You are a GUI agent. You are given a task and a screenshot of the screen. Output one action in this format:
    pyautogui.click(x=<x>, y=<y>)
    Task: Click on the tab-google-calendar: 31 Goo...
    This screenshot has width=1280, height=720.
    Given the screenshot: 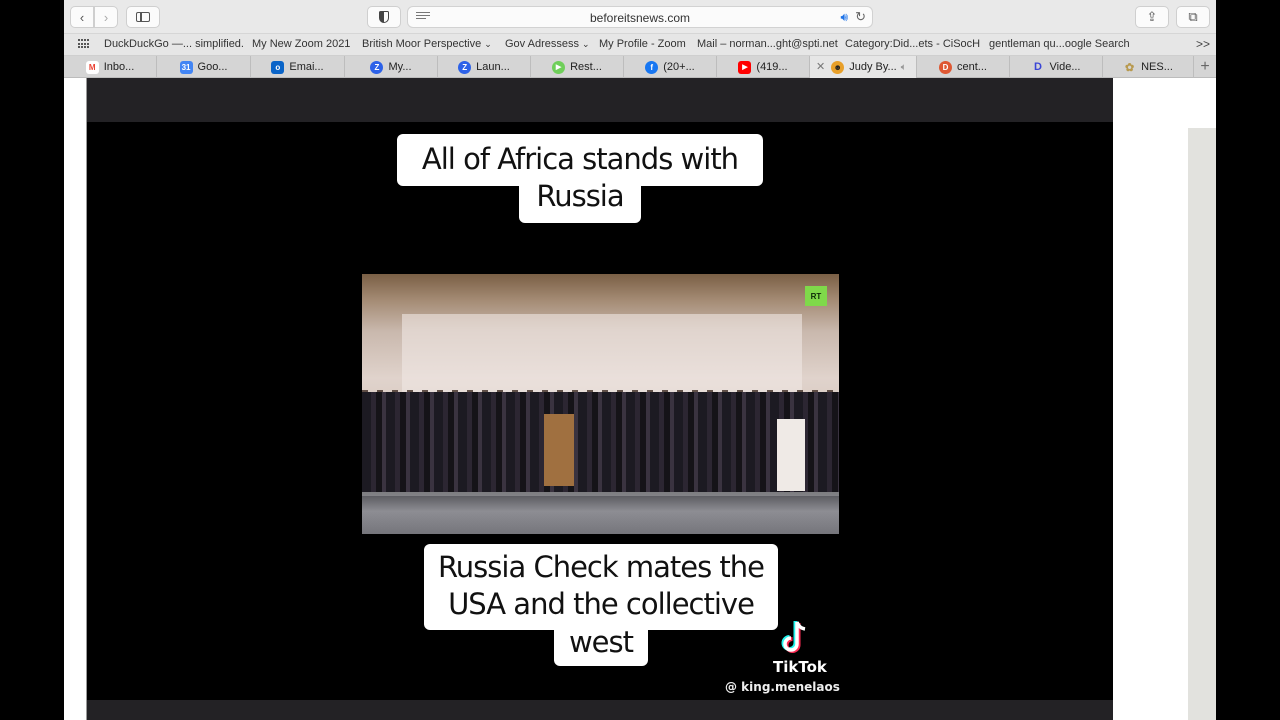 What is the action you would take?
    pyautogui.click(x=204, y=67)
    